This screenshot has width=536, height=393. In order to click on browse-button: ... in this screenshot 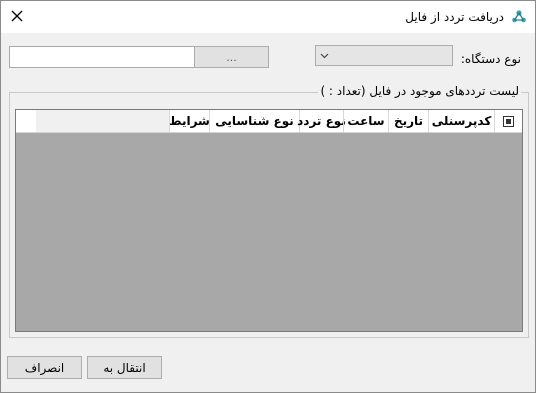, I will do `click(231, 57)`.